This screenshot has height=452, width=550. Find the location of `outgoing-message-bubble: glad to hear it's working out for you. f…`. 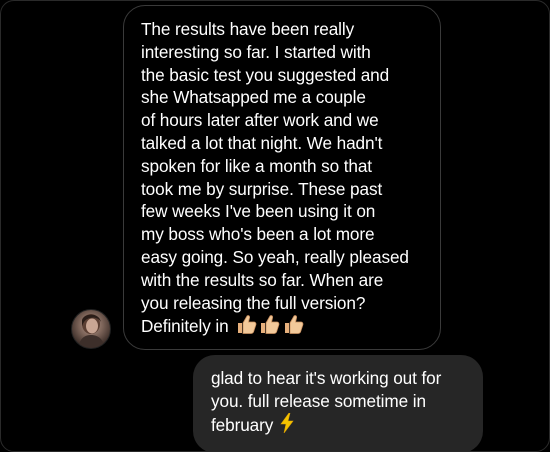

outgoing-message-bubble: glad to hear it's working out for you. f… is located at coordinates (338, 403).